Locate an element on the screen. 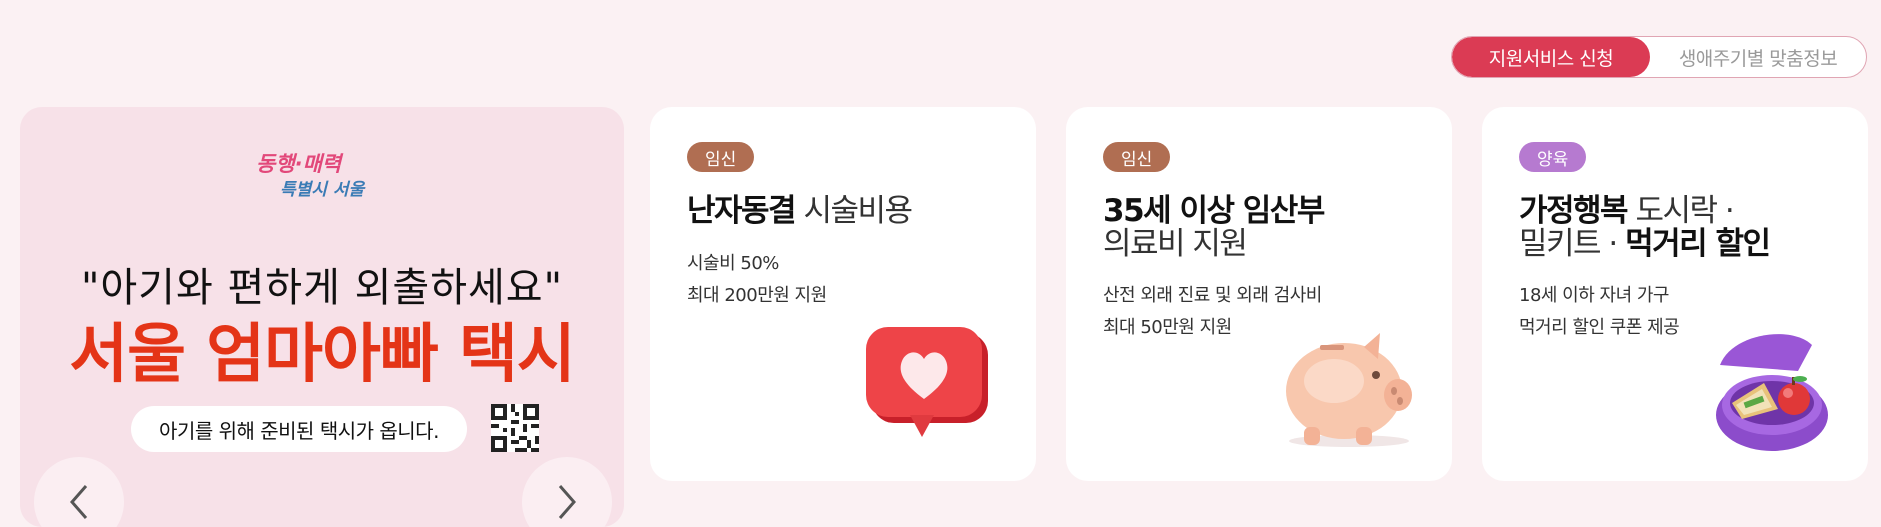 Image resolution: width=1881 pixels, height=527 pixels. card-desc-2: 최대 50만원 지원 is located at coordinates (1167, 327).